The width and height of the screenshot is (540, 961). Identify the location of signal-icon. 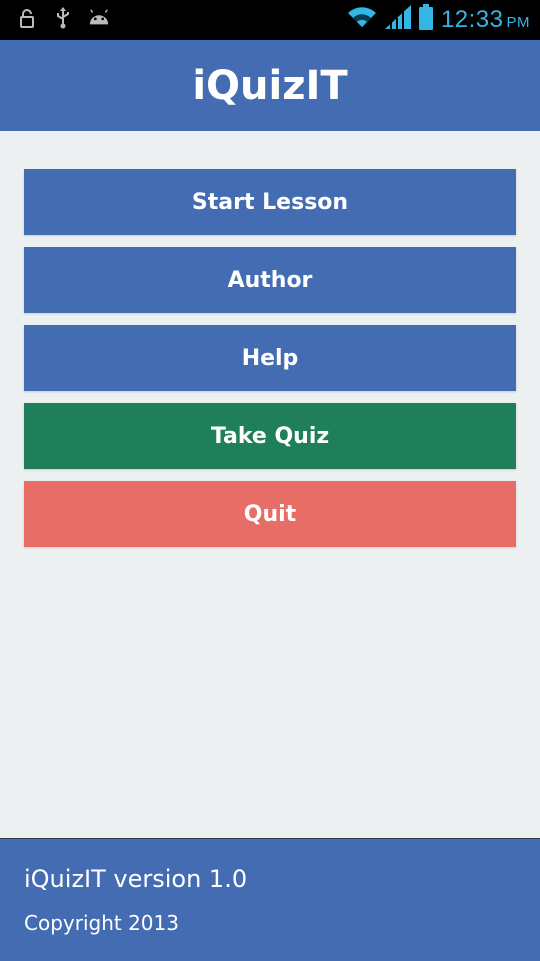
(397, 19).